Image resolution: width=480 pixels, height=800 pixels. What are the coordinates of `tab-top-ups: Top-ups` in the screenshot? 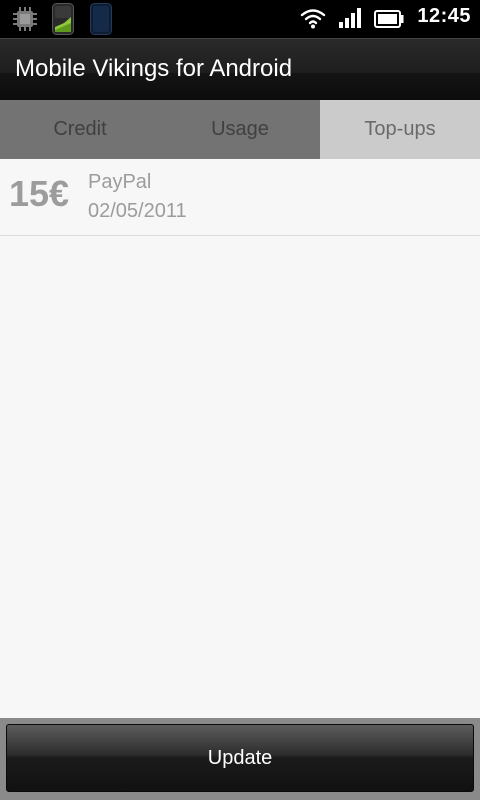 It's located at (400, 129).